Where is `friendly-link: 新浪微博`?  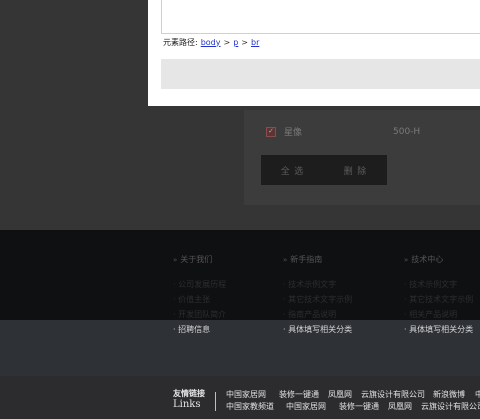
friendly-link: 新浪微博 is located at coordinates (449, 394).